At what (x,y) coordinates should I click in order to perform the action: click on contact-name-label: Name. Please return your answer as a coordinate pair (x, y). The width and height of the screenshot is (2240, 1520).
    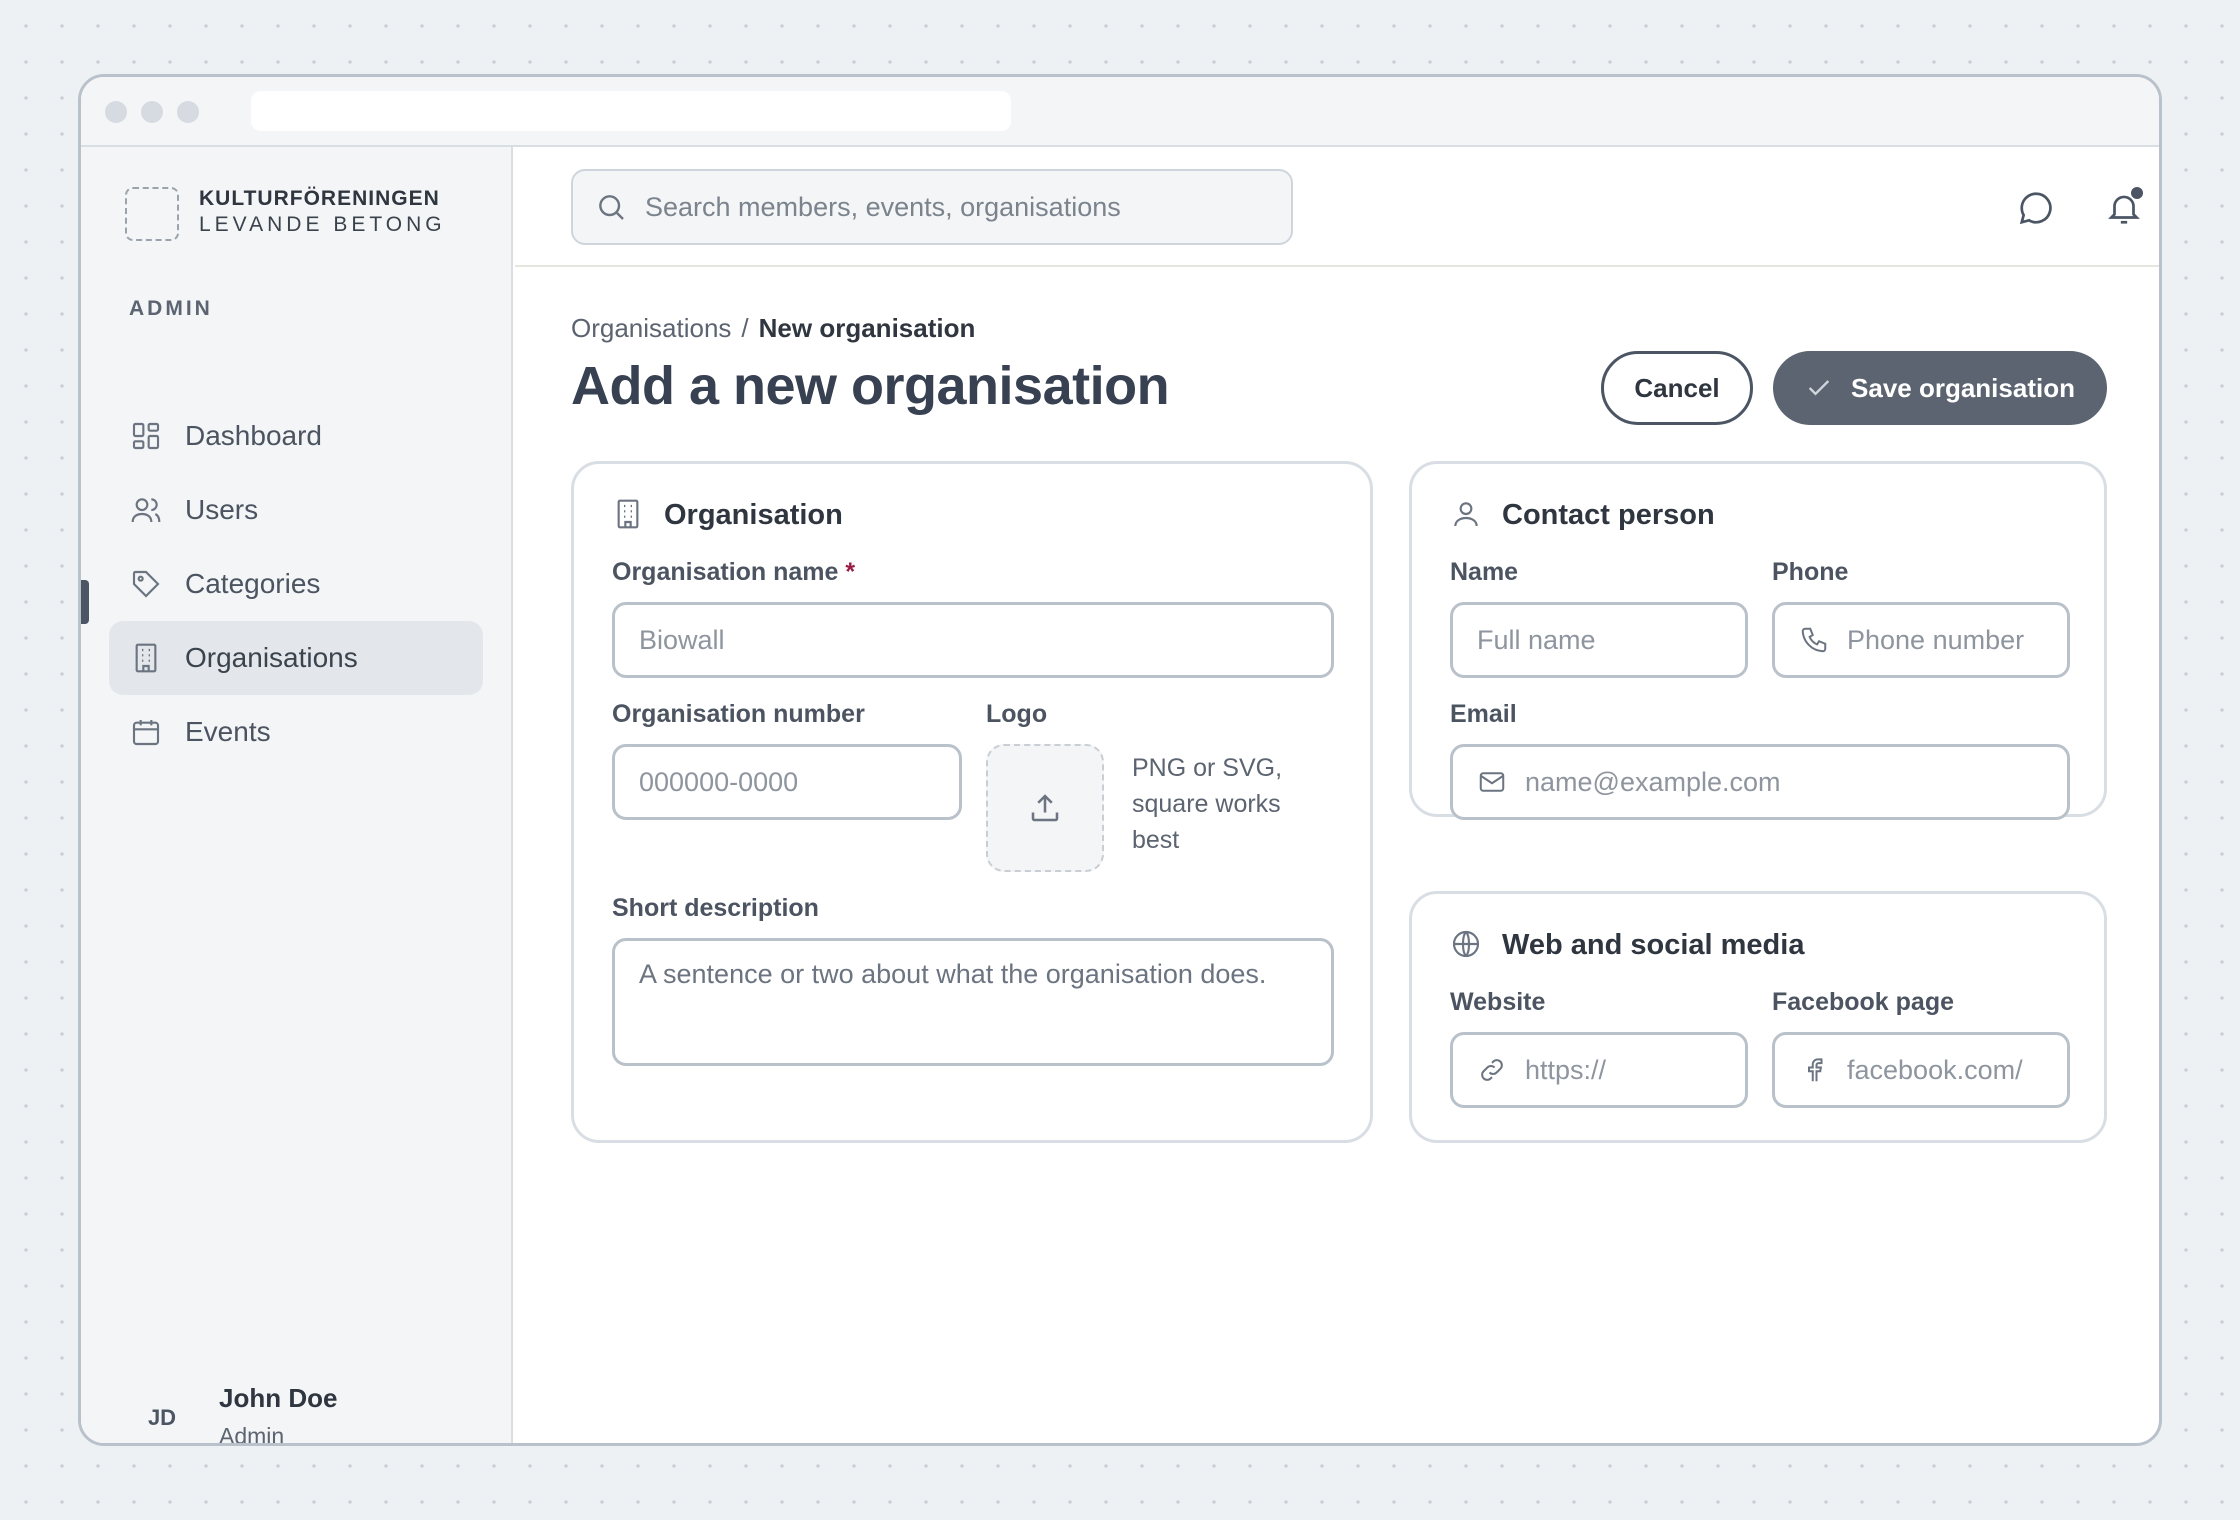
    Looking at the image, I should click on (1484, 572).